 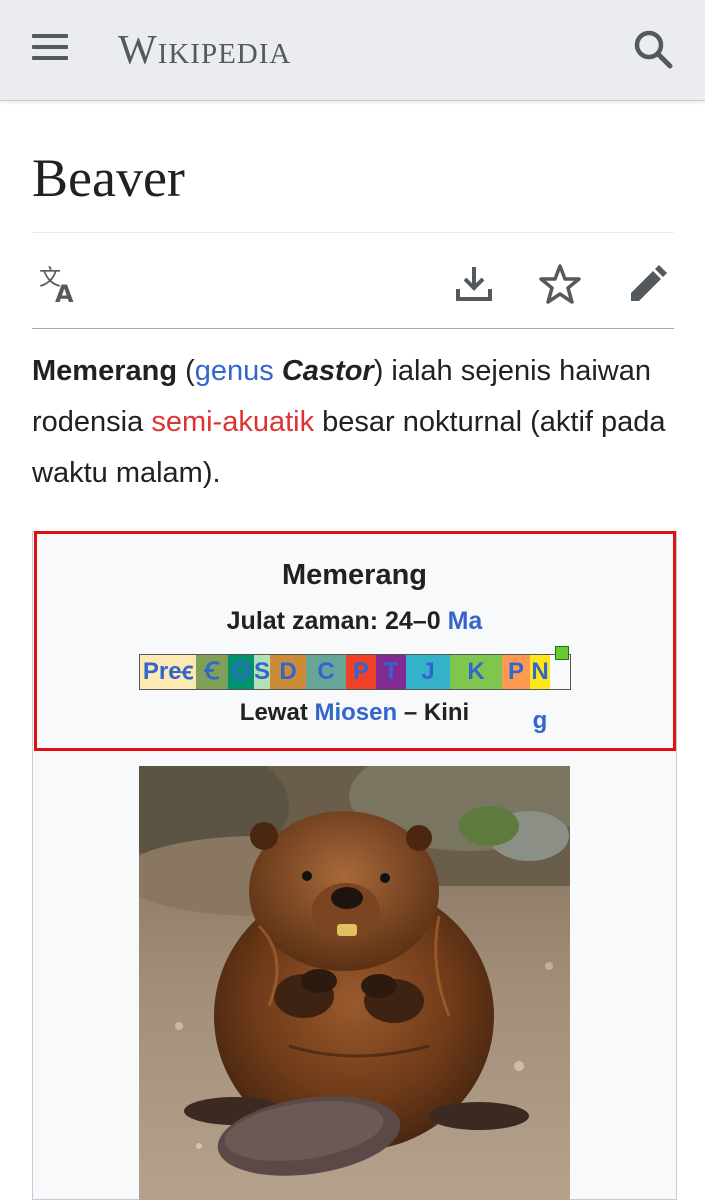 What do you see at coordinates (428, 672) in the screenshot?
I see `timescale-jurassic: J` at bounding box center [428, 672].